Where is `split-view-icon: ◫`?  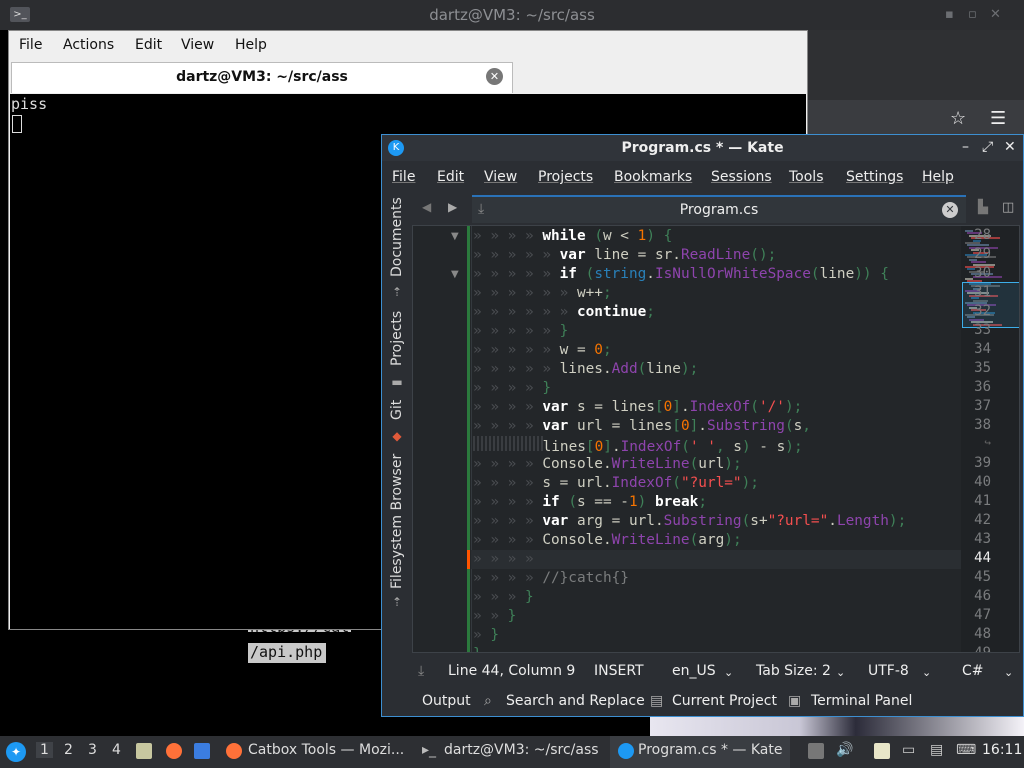
split-view-icon: ◫ is located at coordinates (1008, 207).